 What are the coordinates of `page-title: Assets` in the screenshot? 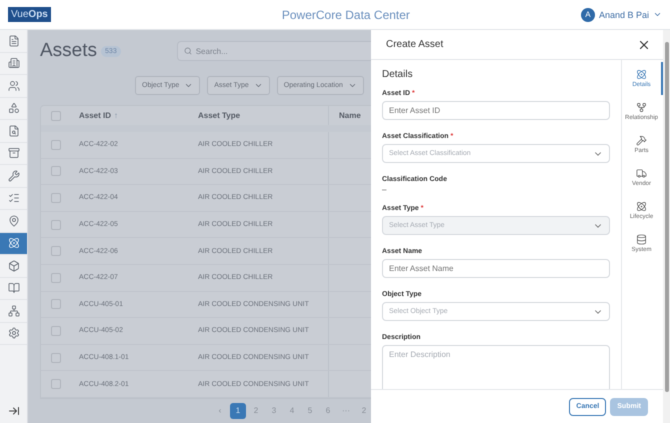 It's located at (69, 51).